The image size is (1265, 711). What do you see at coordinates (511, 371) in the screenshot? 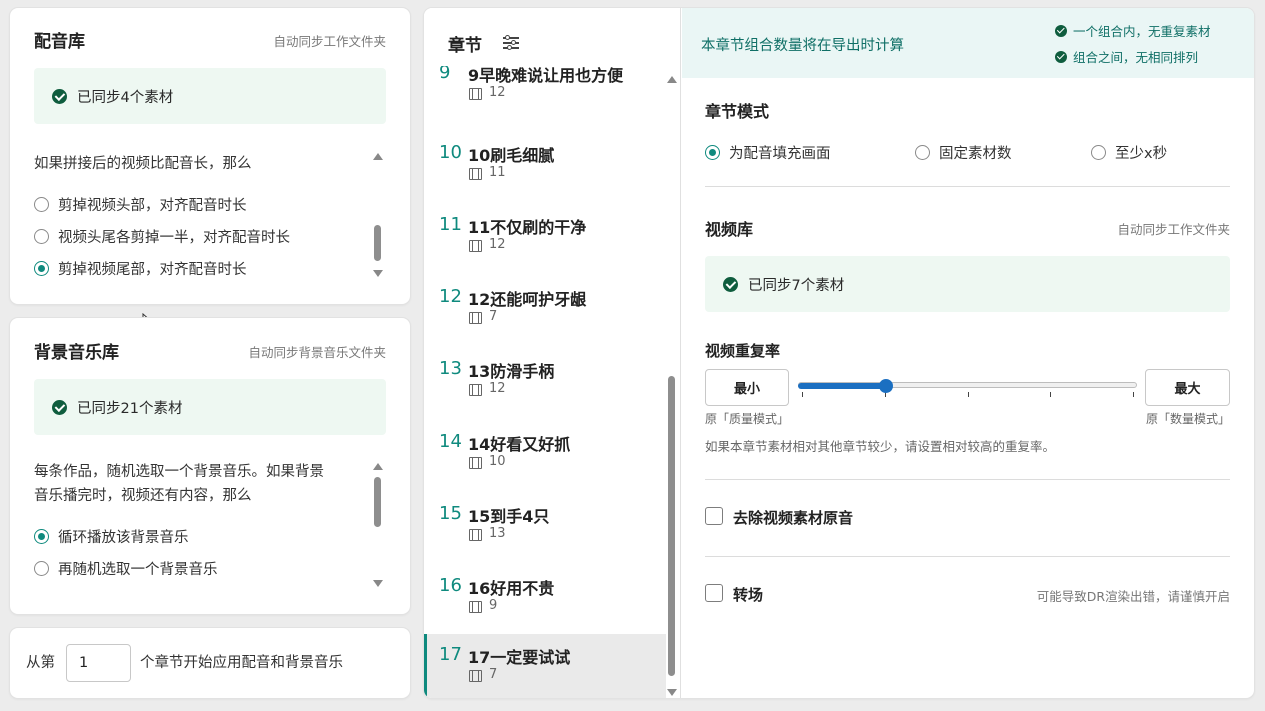
I see `chapter-title: 13防滑手柄` at bounding box center [511, 371].